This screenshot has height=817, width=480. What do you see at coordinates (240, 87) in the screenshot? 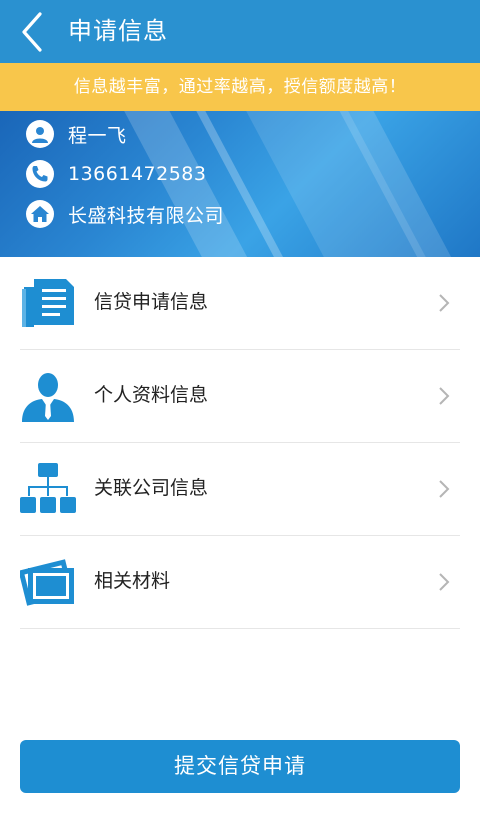
I see `tip-banner: 信息越丰富，通过率越高，授信额度越高！` at bounding box center [240, 87].